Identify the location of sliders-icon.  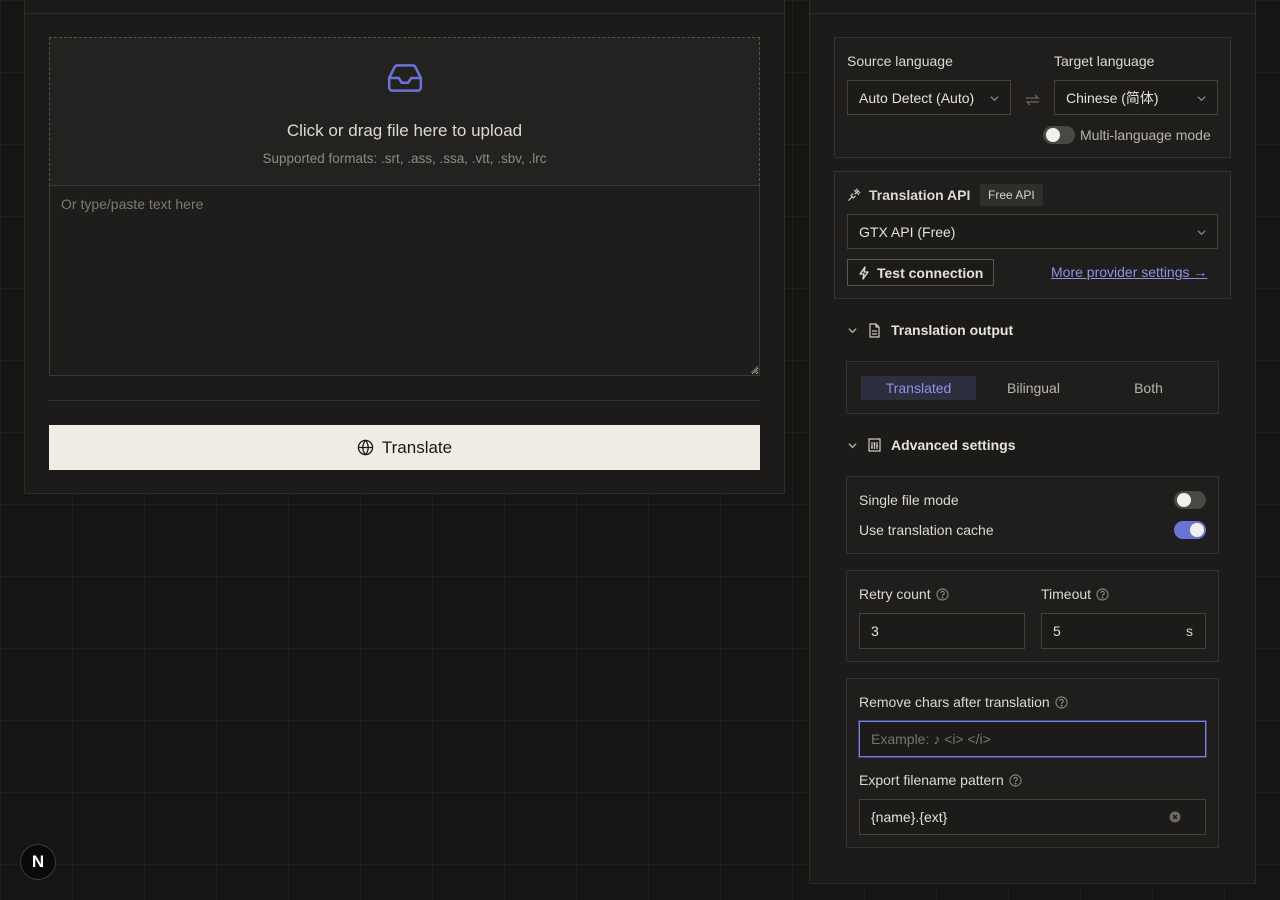
(874, 445).